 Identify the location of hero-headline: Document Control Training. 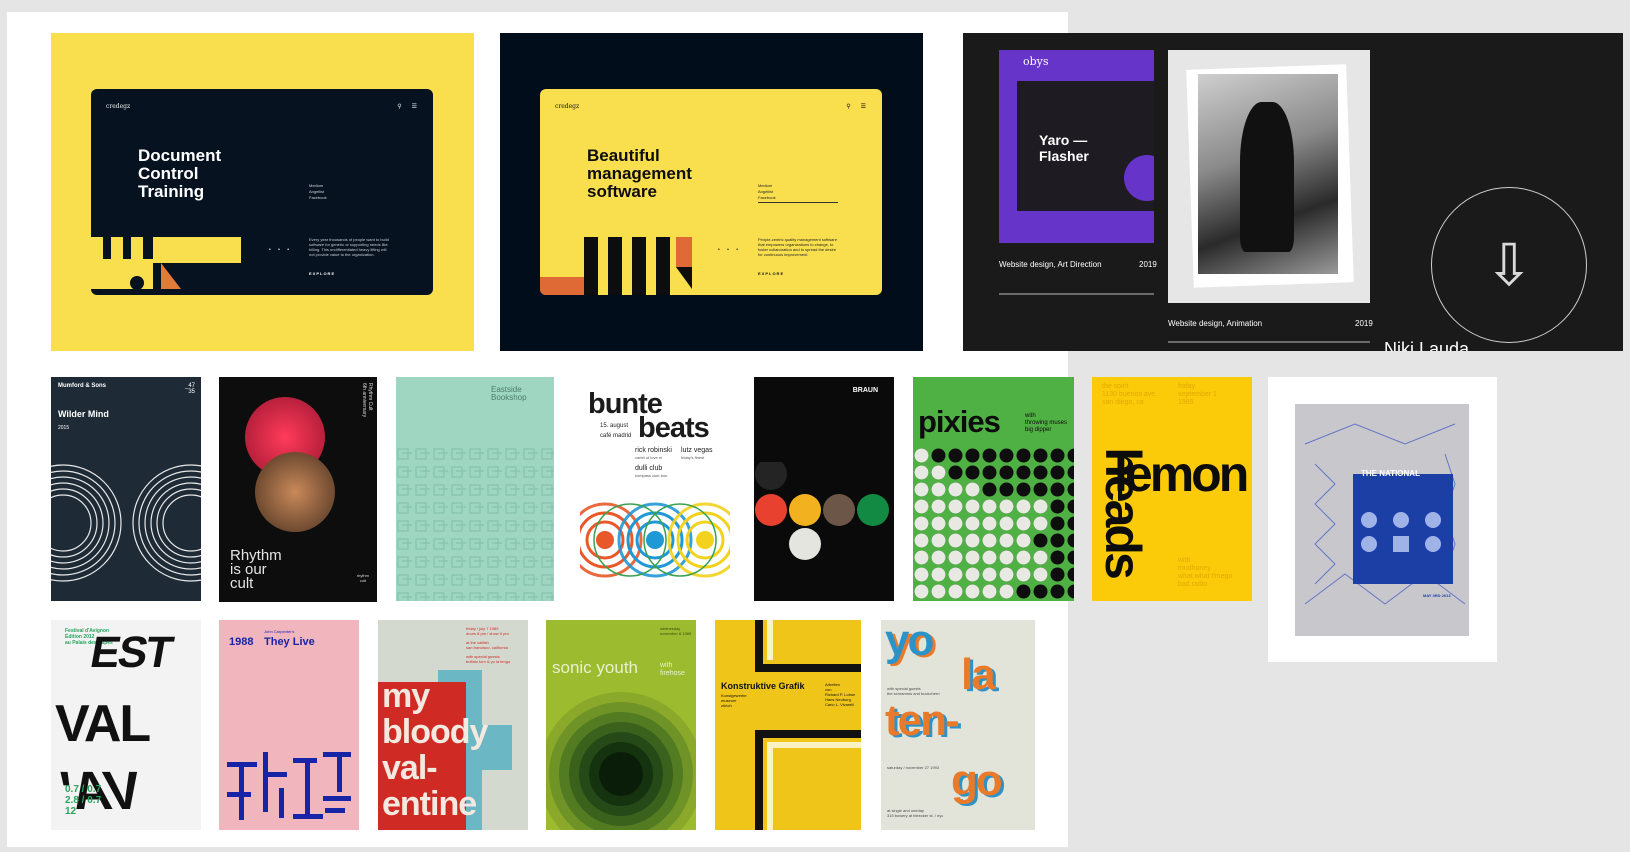
(180, 173).